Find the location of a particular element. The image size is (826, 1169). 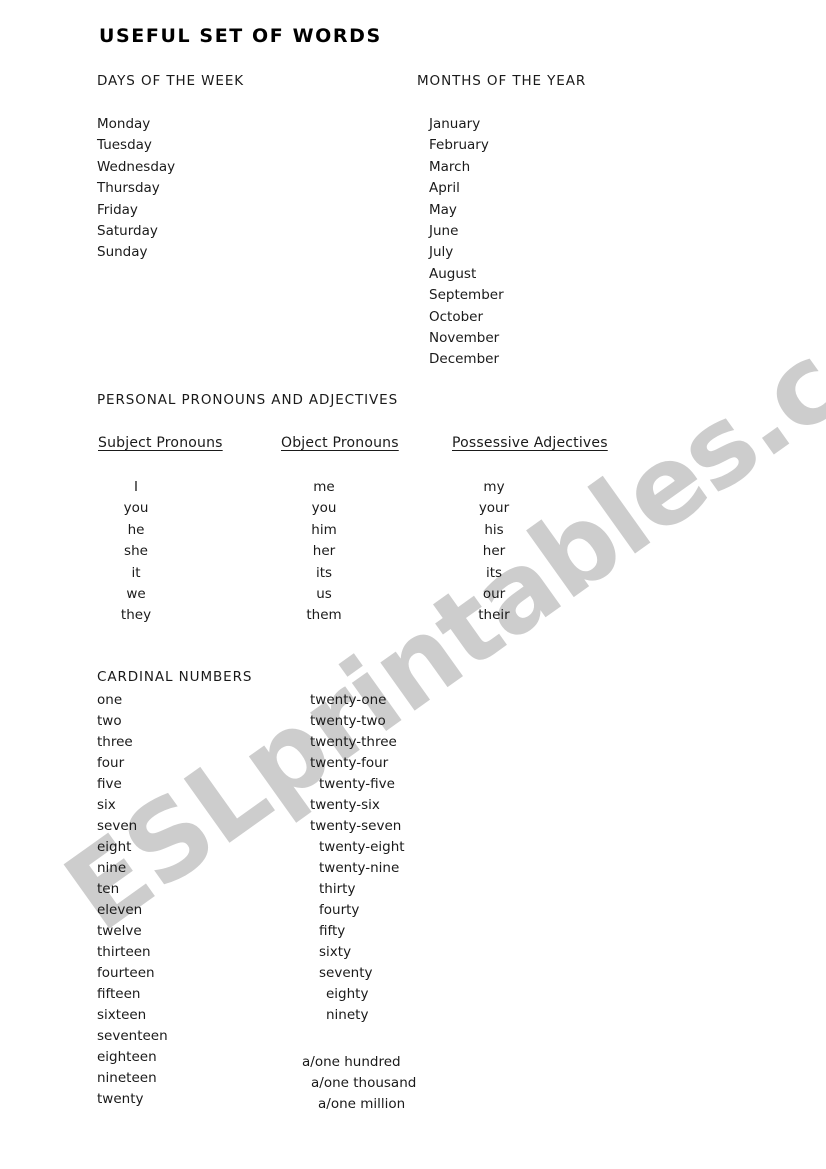

list-item: November is located at coordinates (464, 338).